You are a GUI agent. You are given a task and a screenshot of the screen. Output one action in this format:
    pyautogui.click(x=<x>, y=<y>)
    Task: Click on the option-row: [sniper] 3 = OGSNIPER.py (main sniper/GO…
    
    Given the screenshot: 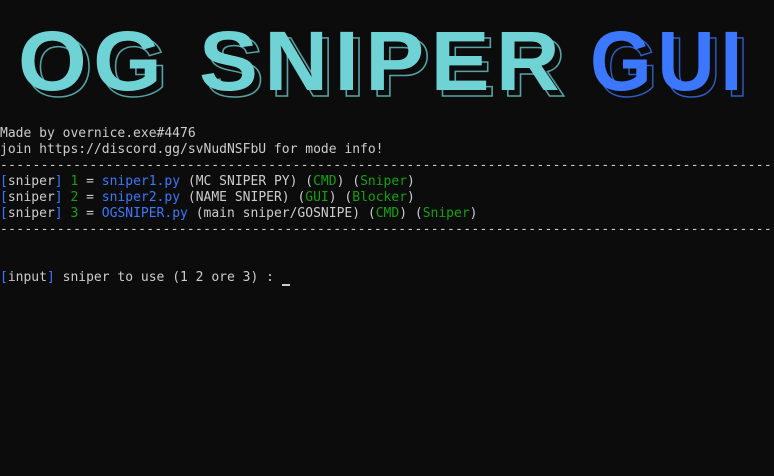 What is the action you would take?
    pyautogui.click(x=239, y=213)
    